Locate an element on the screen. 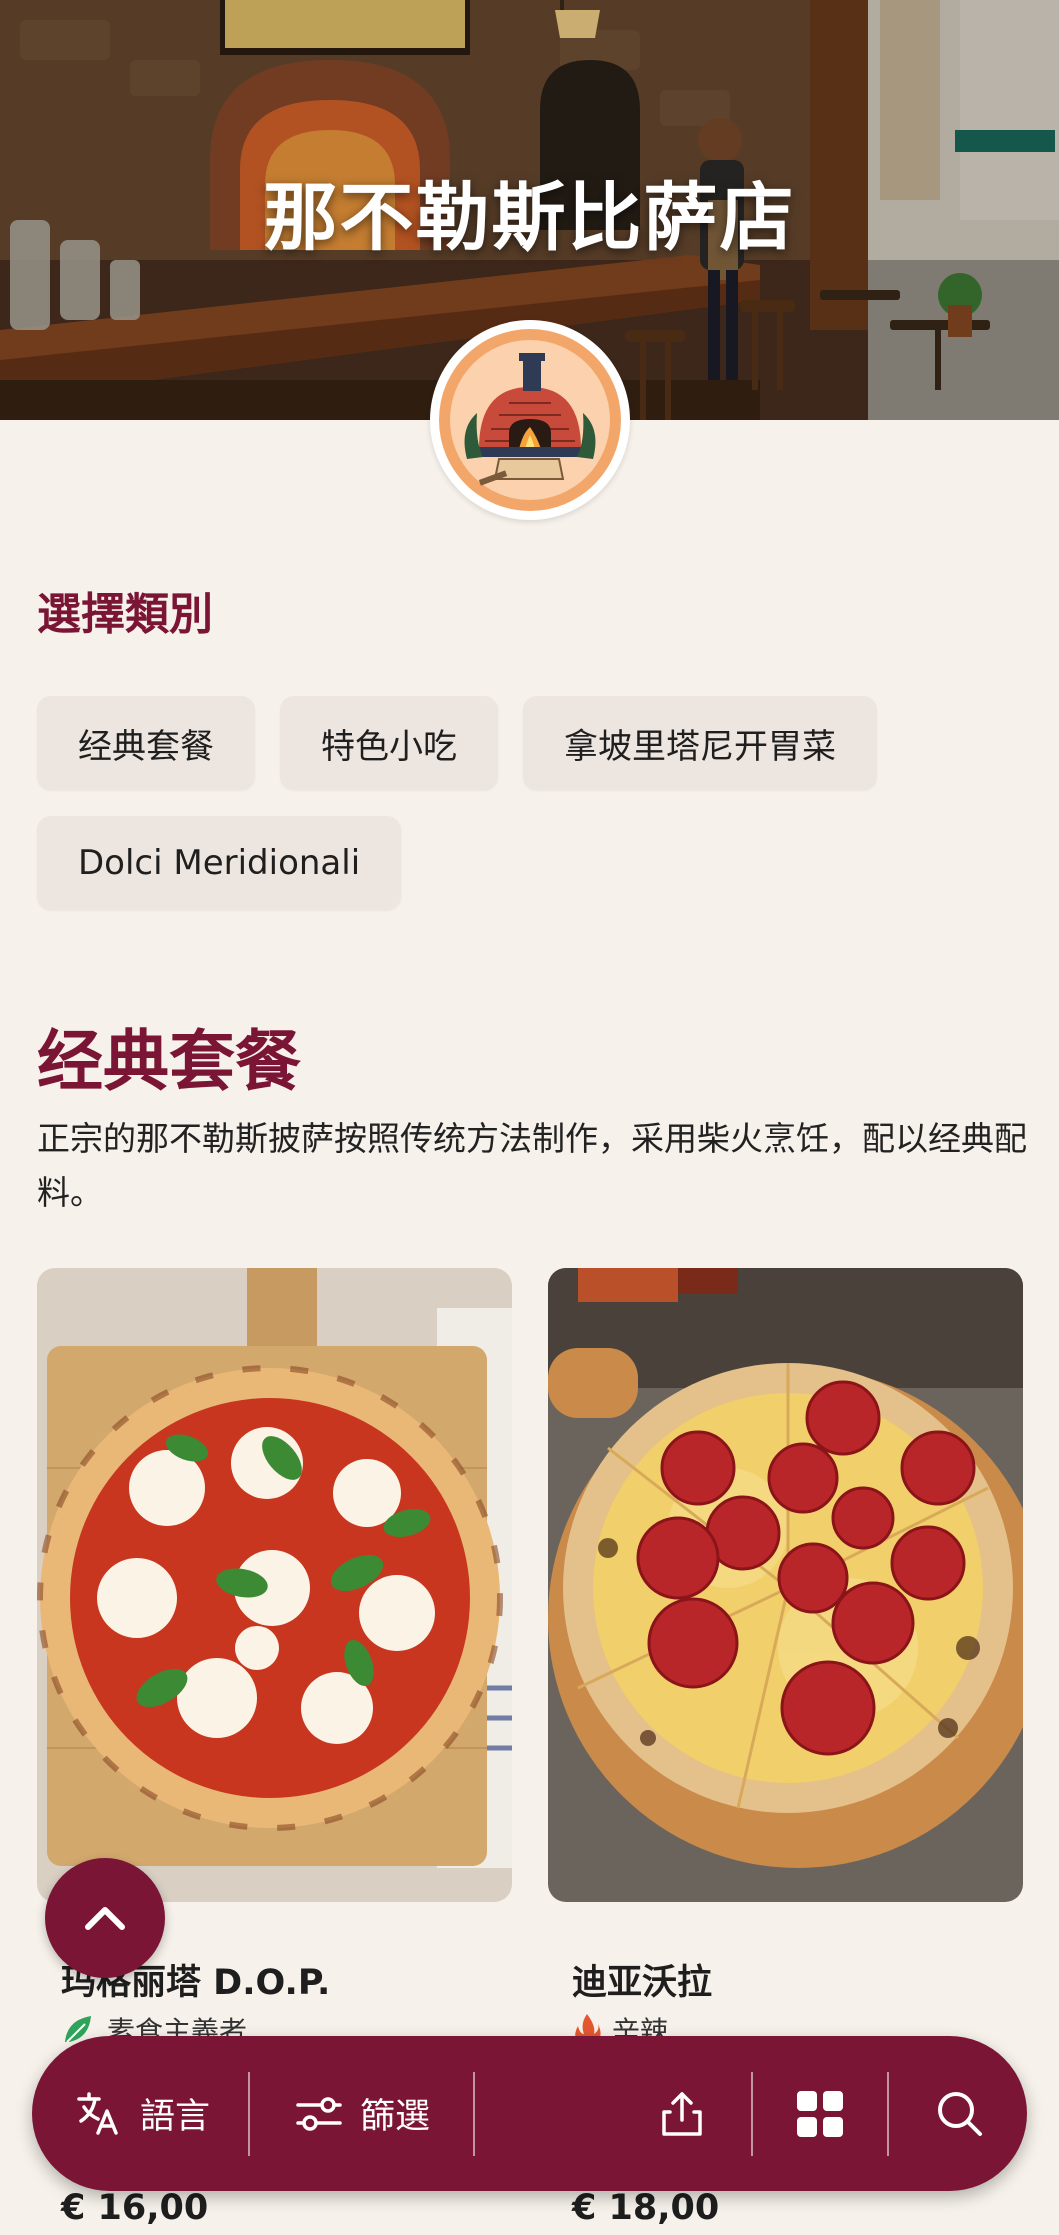  filter-button: 篩選 is located at coordinates (362, 2113).